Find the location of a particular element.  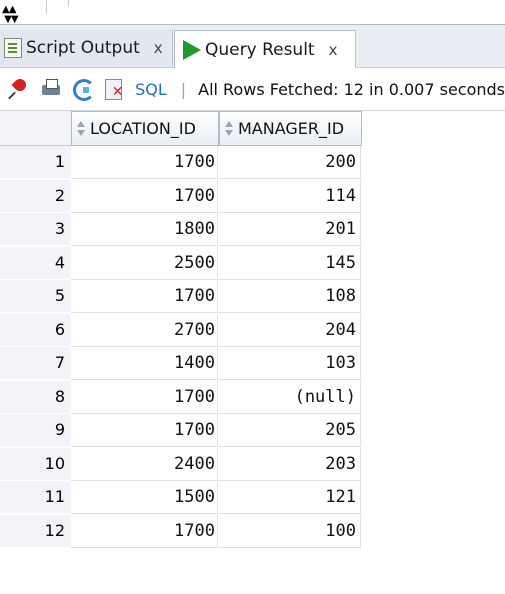

cell-manager-id: (null) is located at coordinates (290, 397).